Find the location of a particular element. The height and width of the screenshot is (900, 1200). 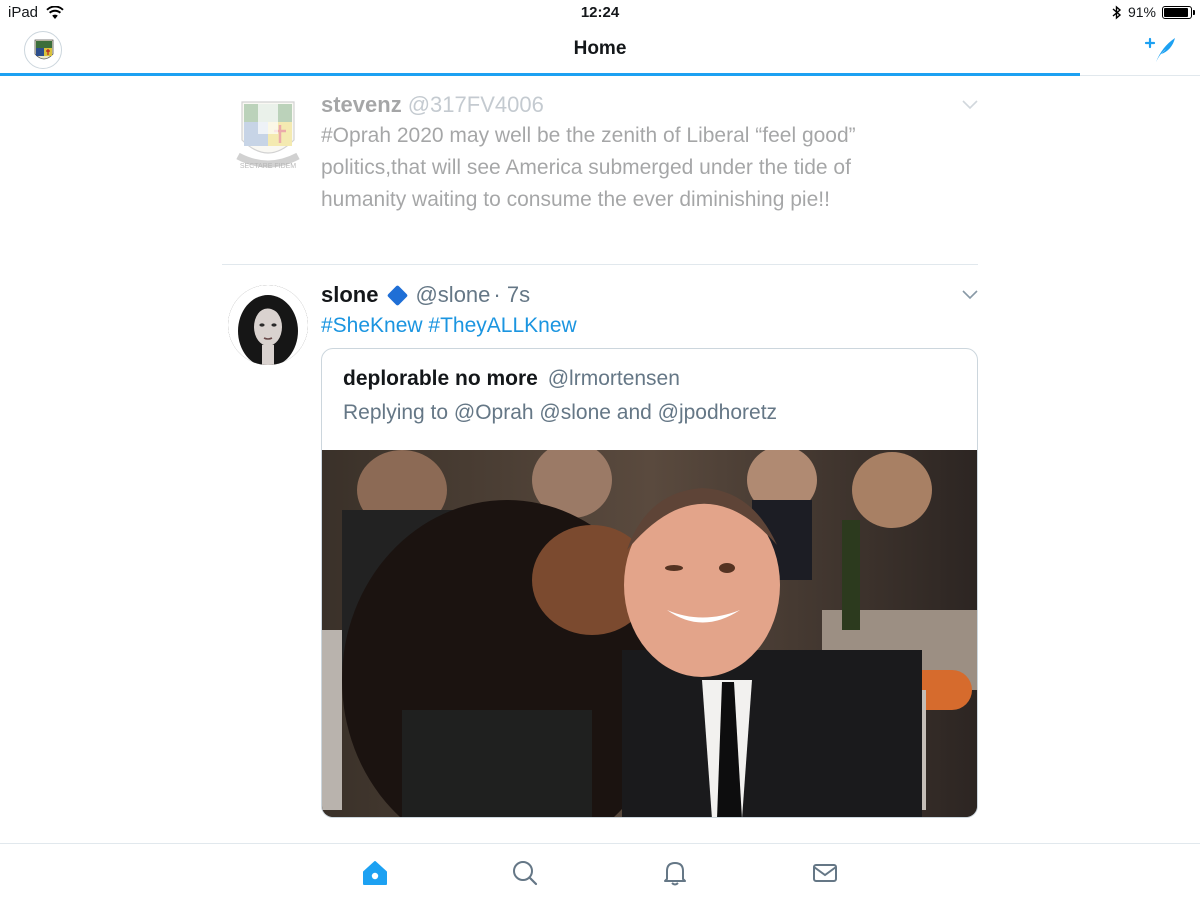

quoted-author-name: deplorable no more is located at coordinates (440, 378).